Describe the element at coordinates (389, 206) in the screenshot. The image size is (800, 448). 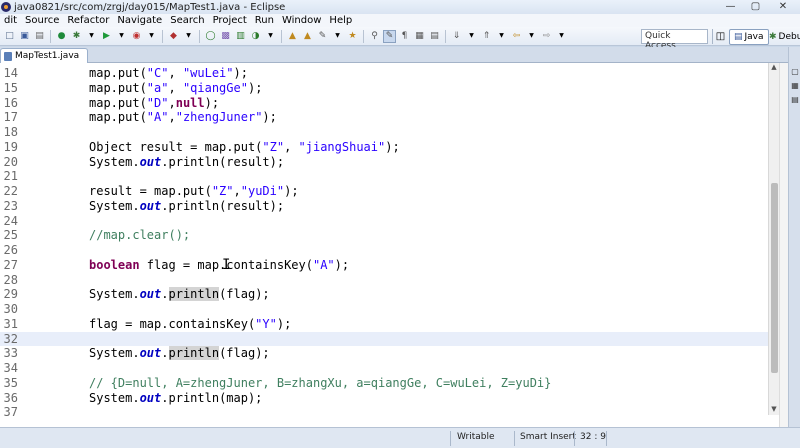
I see `code-line: 23 System.out.println(result);` at that location.